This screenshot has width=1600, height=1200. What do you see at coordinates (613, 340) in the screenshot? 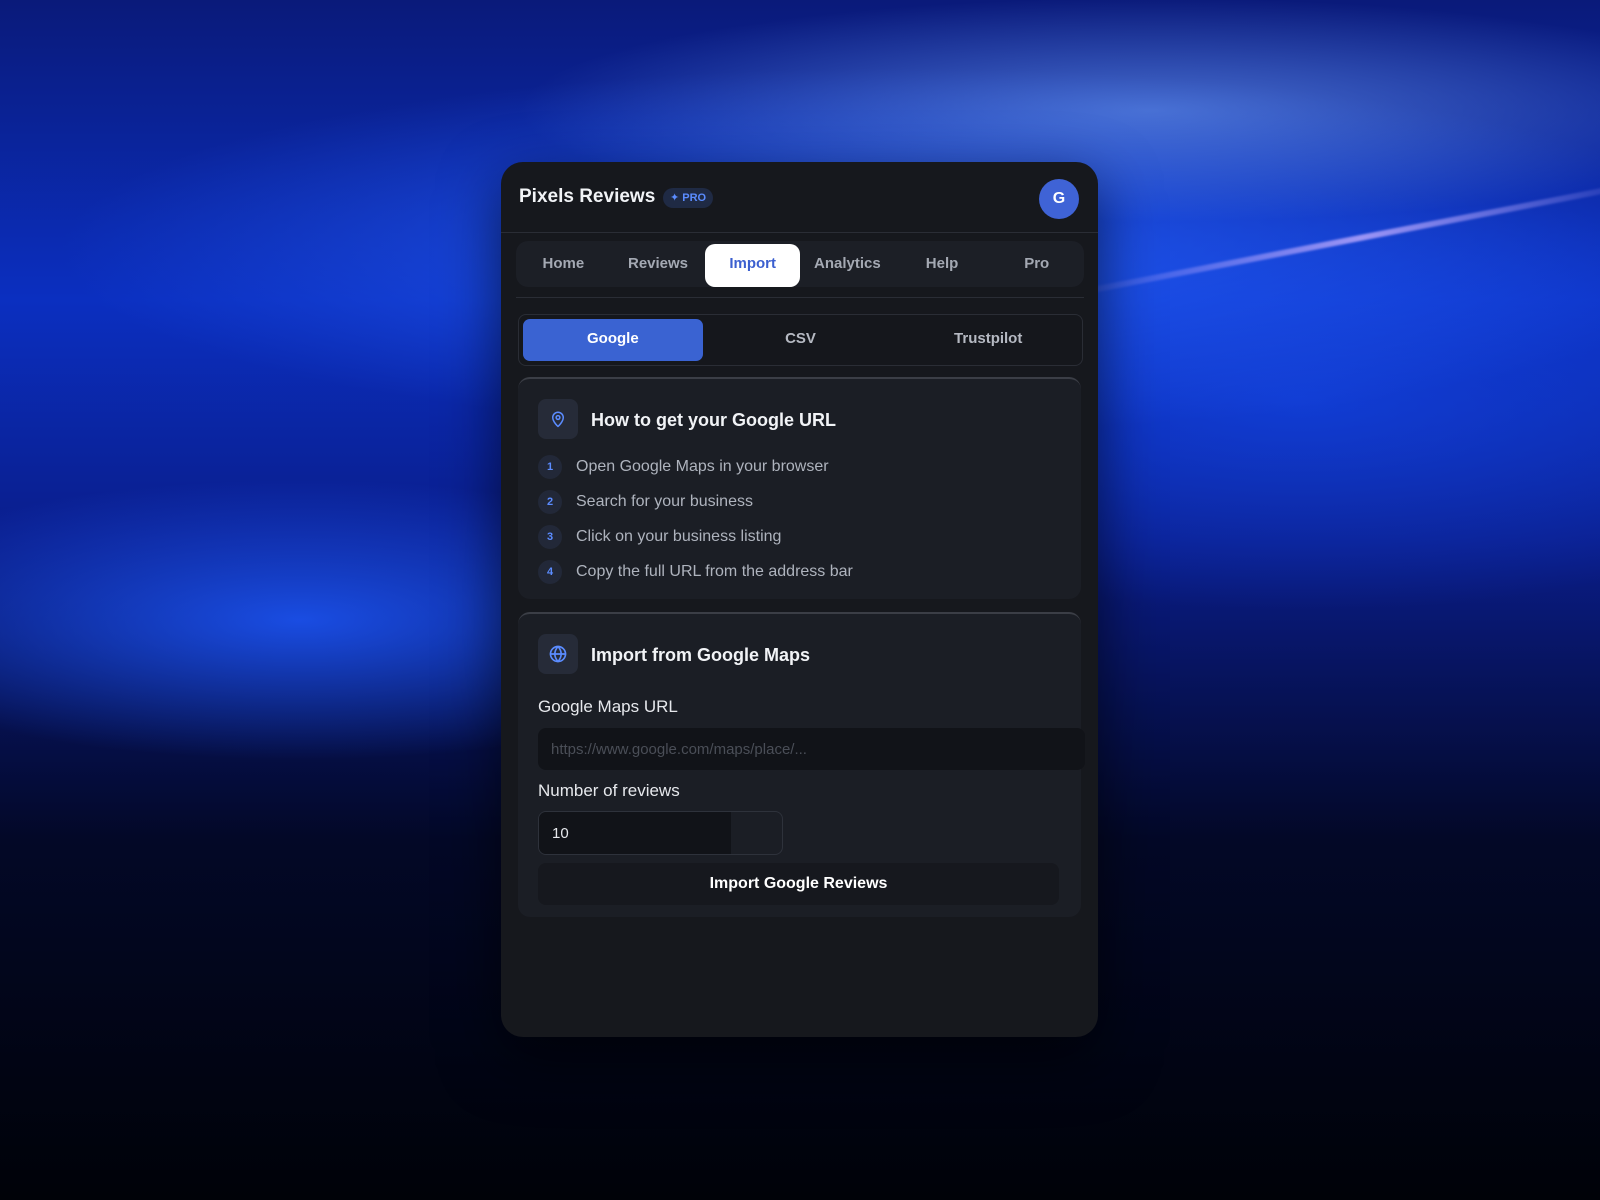
I see `source-tab-google: Google` at bounding box center [613, 340].